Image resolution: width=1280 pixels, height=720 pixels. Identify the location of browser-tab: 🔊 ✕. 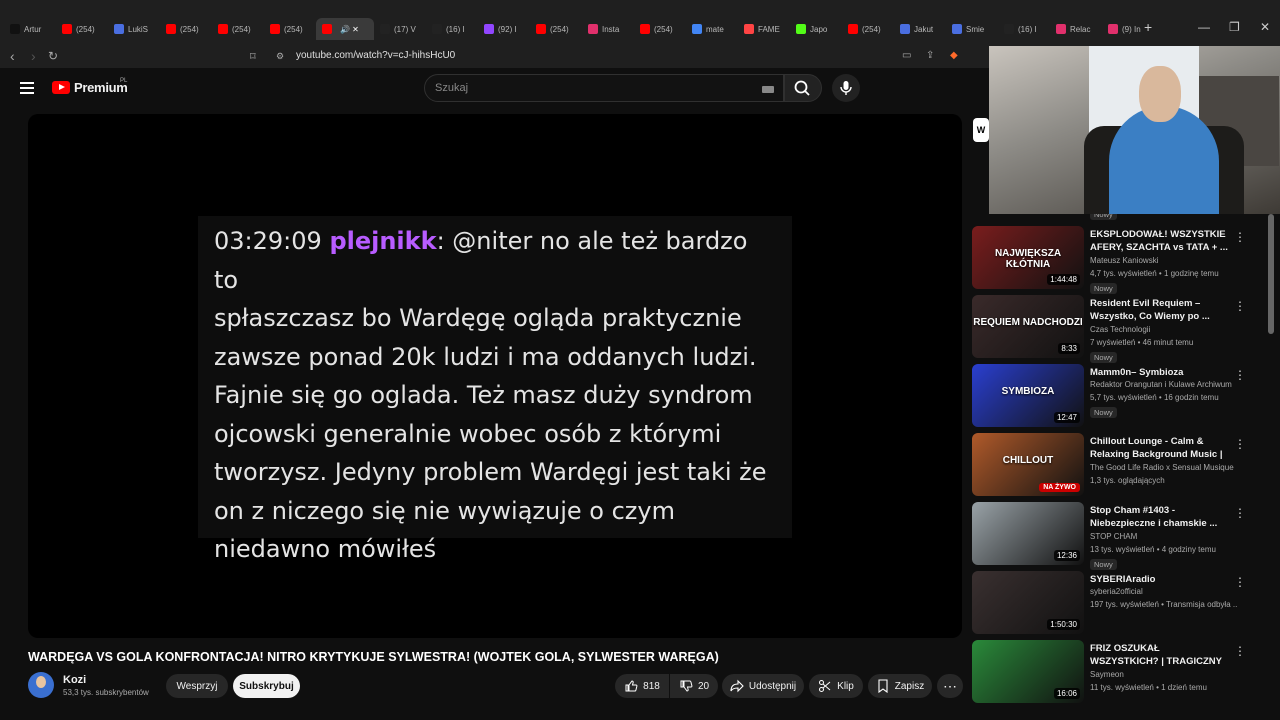
(345, 29).